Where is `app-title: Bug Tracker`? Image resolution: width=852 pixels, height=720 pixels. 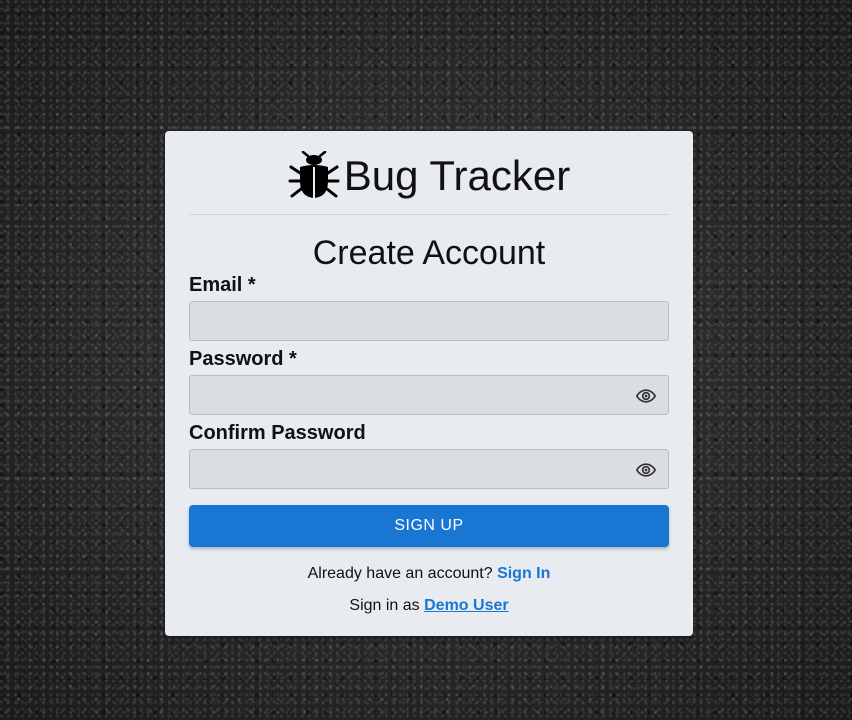
app-title: Bug Tracker is located at coordinates (457, 175).